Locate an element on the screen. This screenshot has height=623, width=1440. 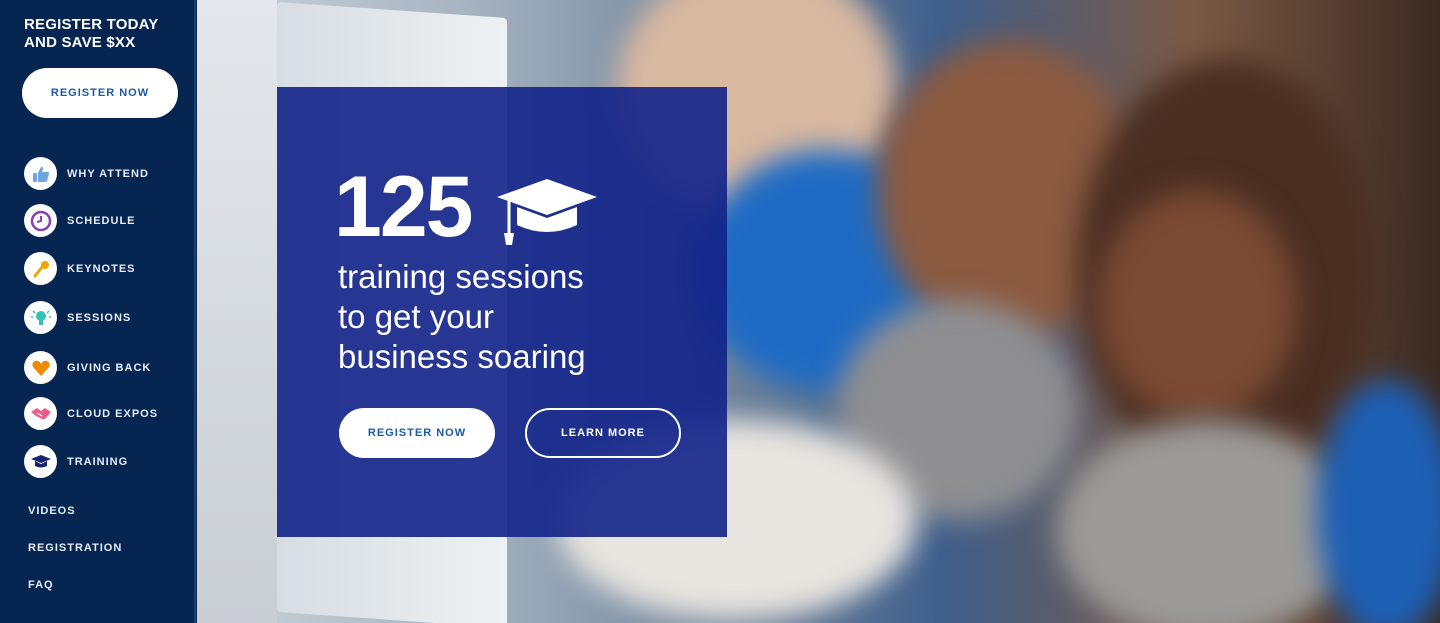
nav-label: SESSIONS is located at coordinates (99, 317).